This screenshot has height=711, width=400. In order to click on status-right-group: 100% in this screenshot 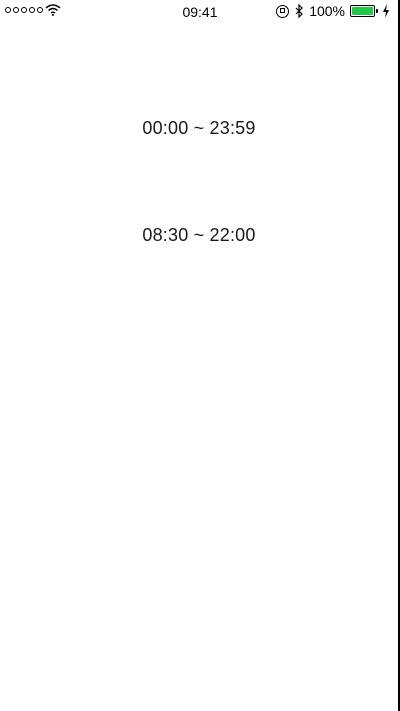, I will do `click(333, 11)`.